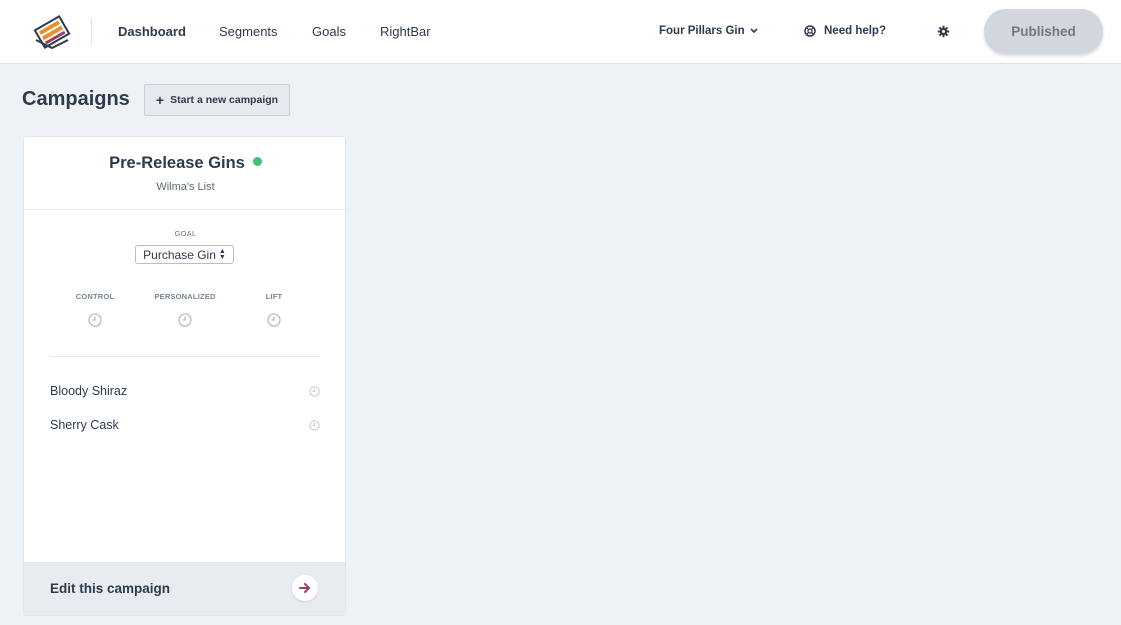  Describe the element at coordinates (943, 31) in the screenshot. I see `gear-icon` at that location.